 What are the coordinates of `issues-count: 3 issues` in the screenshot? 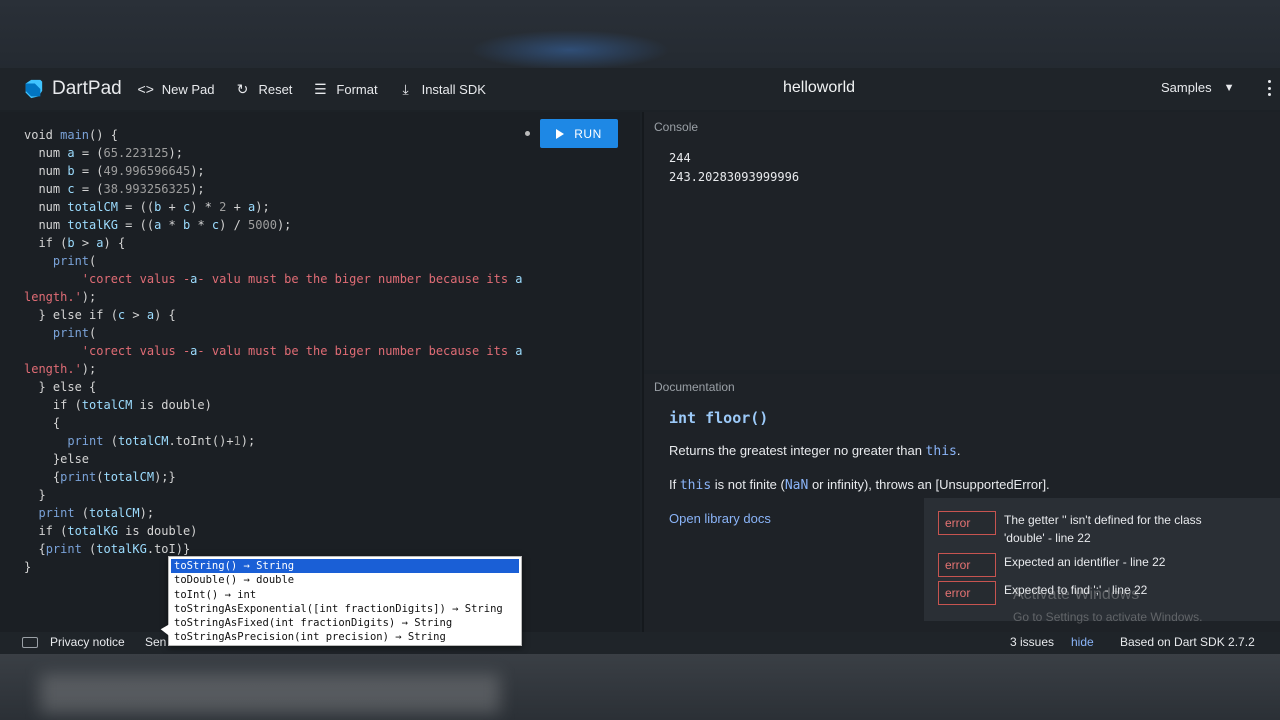 It's located at (1032, 642).